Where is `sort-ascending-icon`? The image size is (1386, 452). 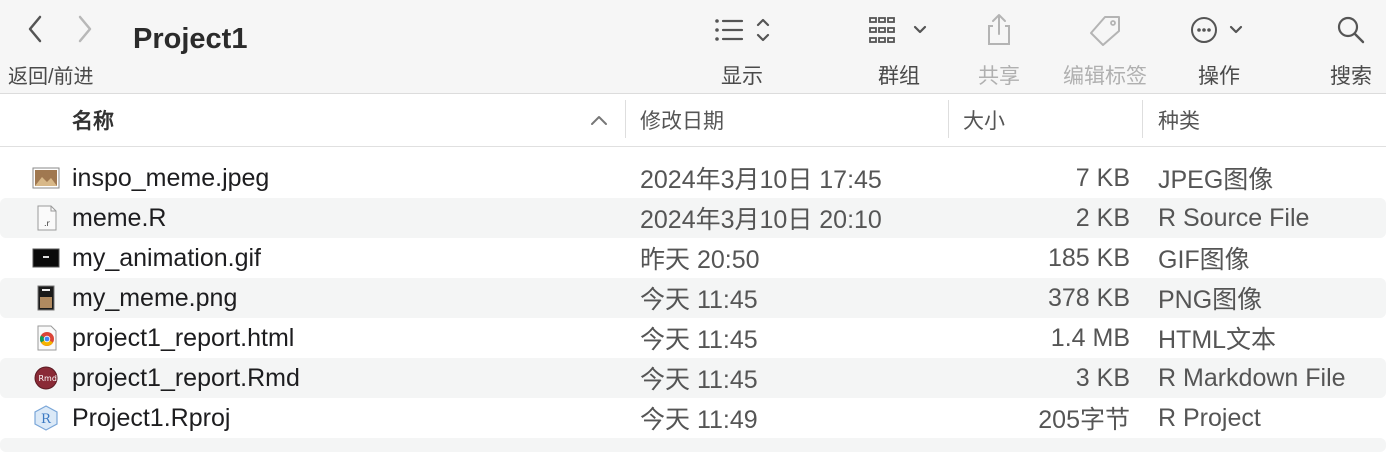 sort-ascending-icon is located at coordinates (599, 120).